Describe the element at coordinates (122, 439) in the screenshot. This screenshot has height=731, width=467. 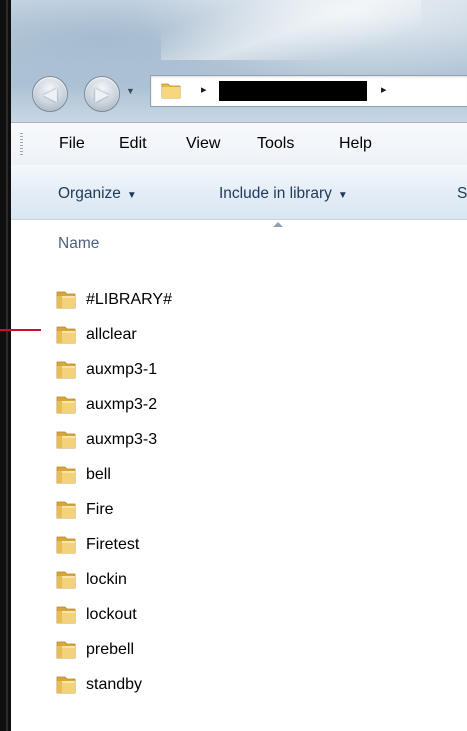
I see `list-item-name: auxmp3-3` at that location.